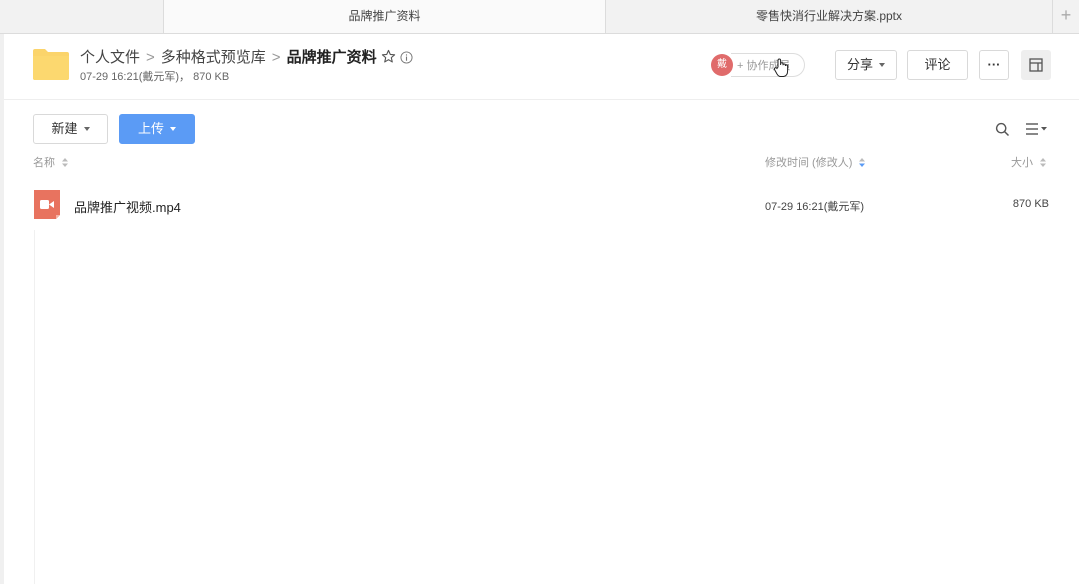 Image resolution: width=1079 pixels, height=584 pixels. I want to click on tab-blank, so click(82, 16).